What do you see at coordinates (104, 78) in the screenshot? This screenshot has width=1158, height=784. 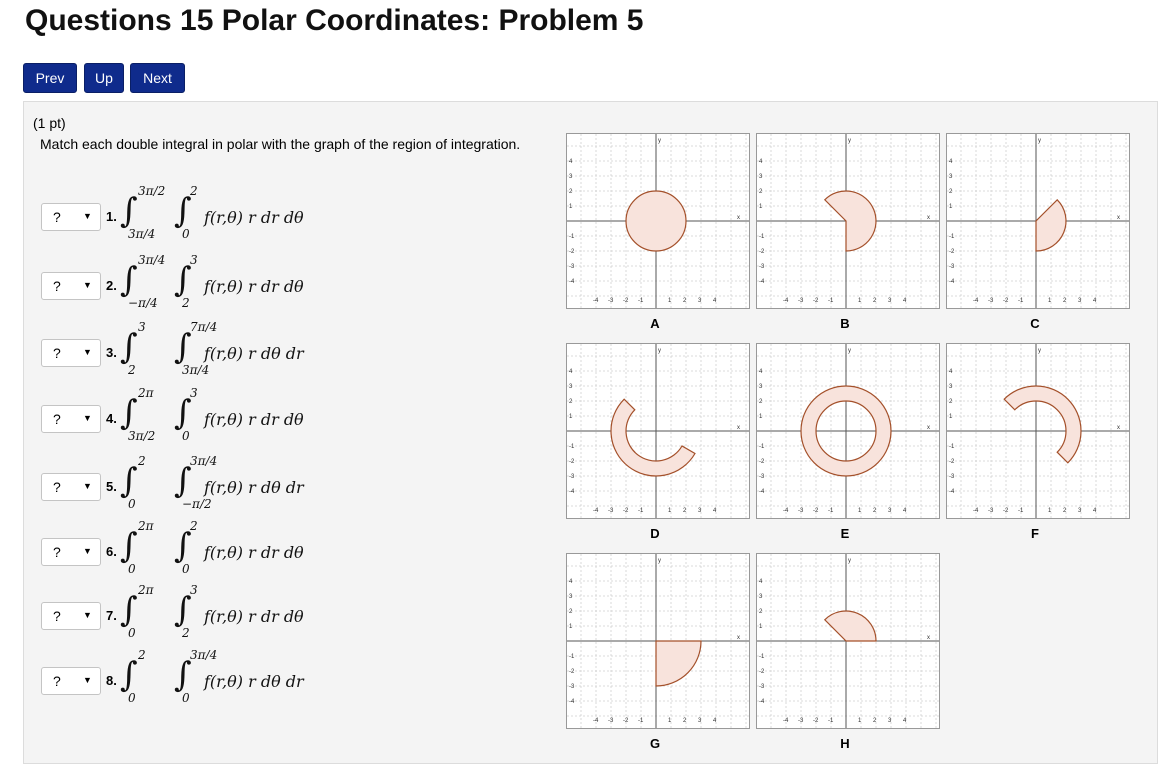 I see `up-button: Up` at bounding box center [104, 78].